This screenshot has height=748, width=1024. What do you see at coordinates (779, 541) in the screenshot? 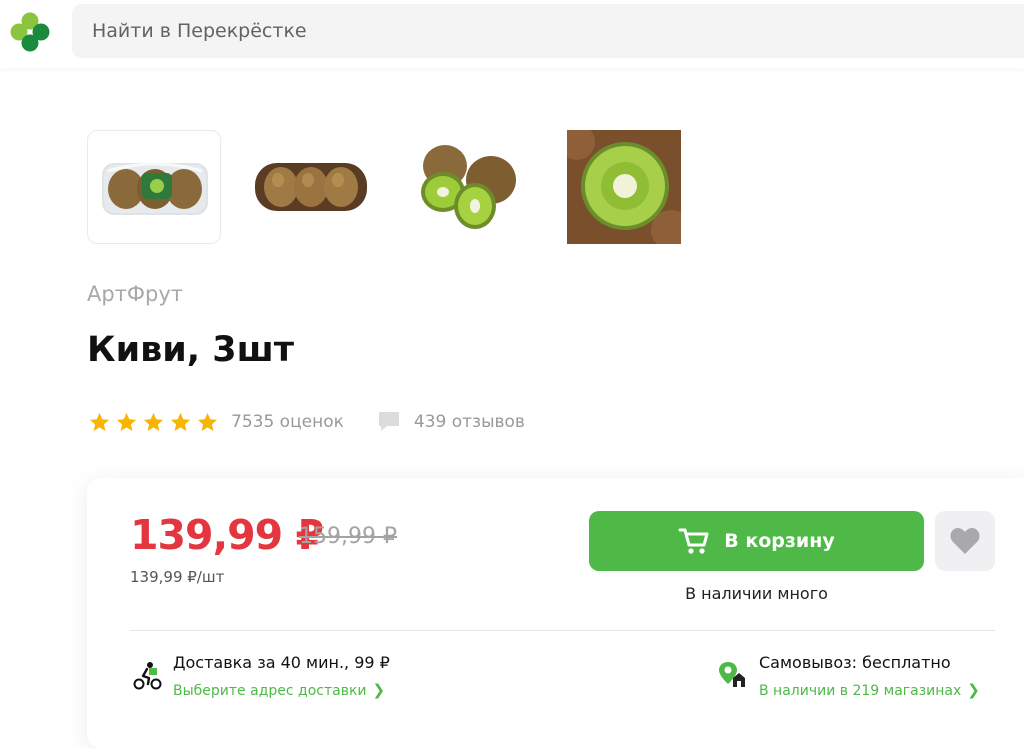
I see `add-to-cart-label: В корзину` at bounding box center [779, 541].